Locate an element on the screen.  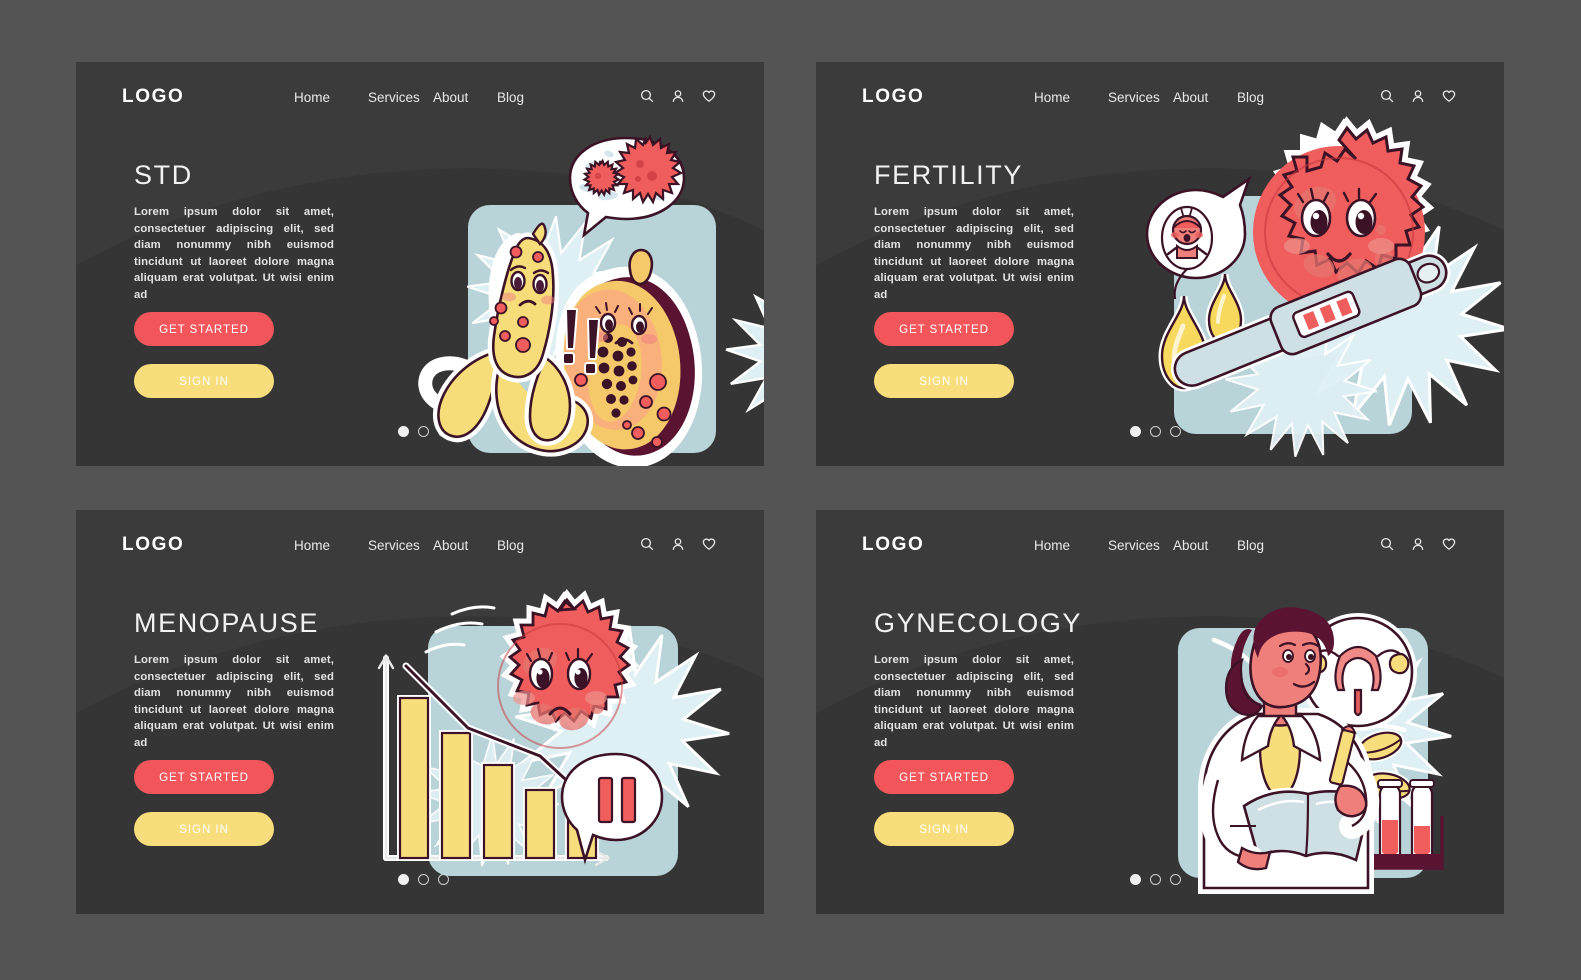
page-title: FERTILITY is located at coordinates (948, 175).